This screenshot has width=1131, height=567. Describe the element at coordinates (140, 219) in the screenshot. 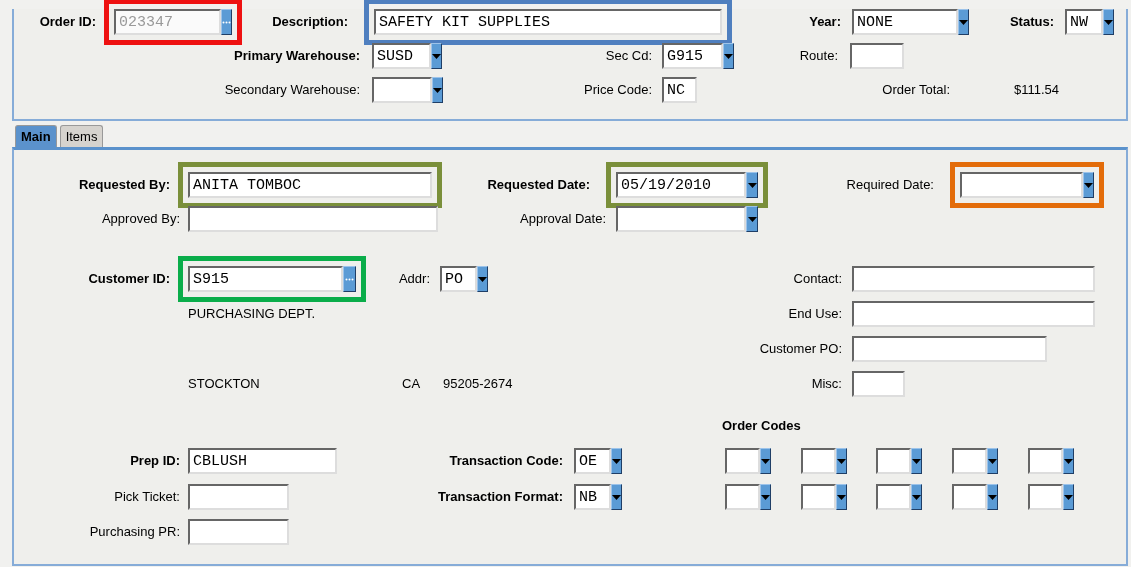

I see `field-label: Approved By:` at that location.